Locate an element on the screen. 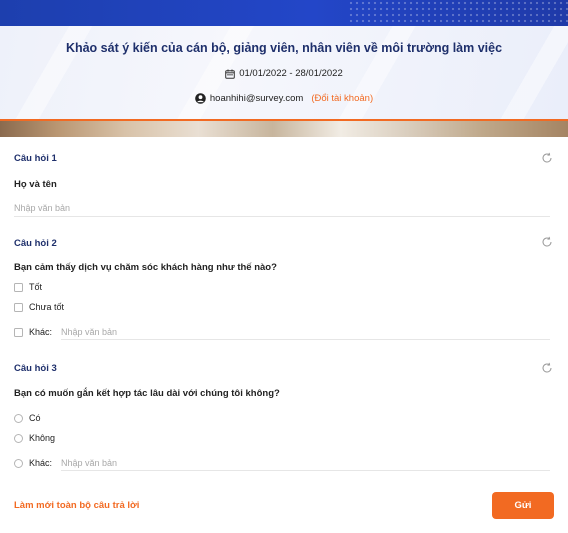  switch-account-link: (Đổi tài khoản) is located at coordinates (342, 98).